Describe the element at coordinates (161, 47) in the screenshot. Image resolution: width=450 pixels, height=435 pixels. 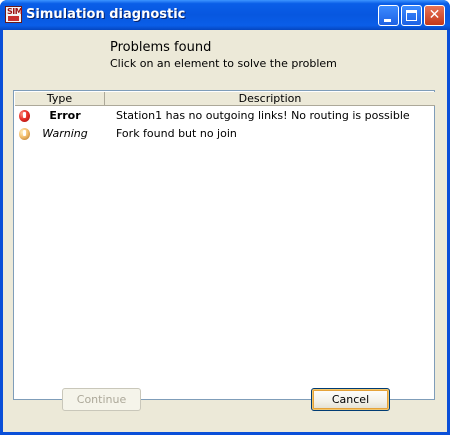
I see `header-title: Problems found` at that location.